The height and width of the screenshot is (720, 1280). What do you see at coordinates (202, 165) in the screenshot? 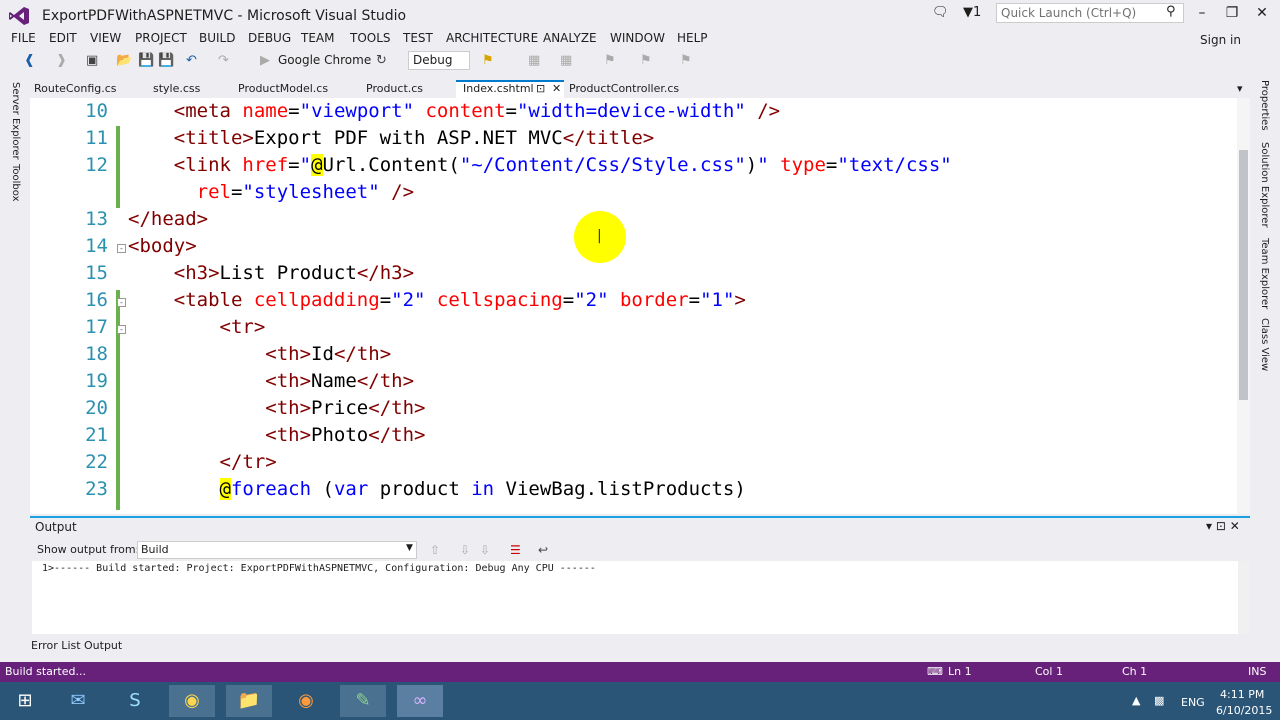
I see `code-token: <link` at bounding box center [202, 165].